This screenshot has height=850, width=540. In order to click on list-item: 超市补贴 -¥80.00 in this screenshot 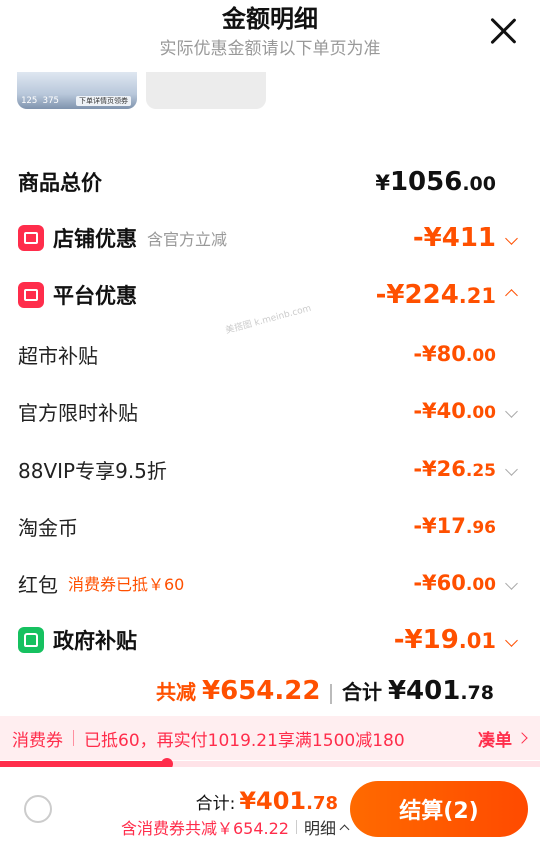, I will do `click(270, 354)`.